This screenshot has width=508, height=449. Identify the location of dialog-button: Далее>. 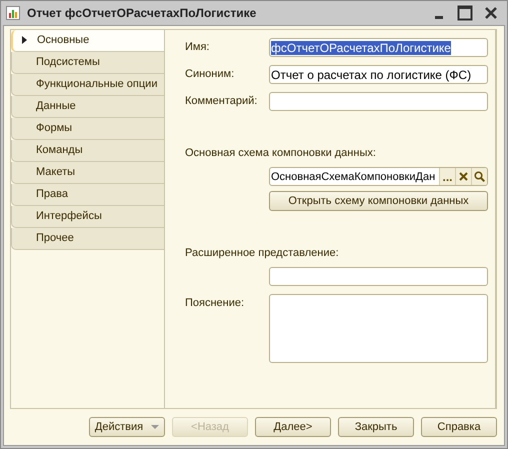
(293, 427).